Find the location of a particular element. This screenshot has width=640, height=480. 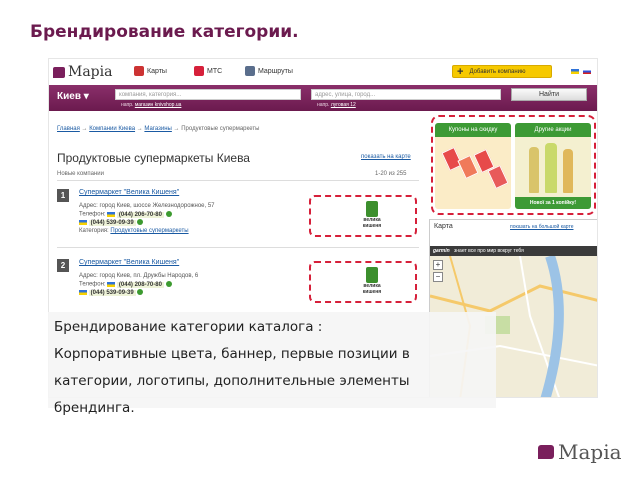

other-promos-footer: Нової за 1 копійку! is located at coordinates (553, 203).